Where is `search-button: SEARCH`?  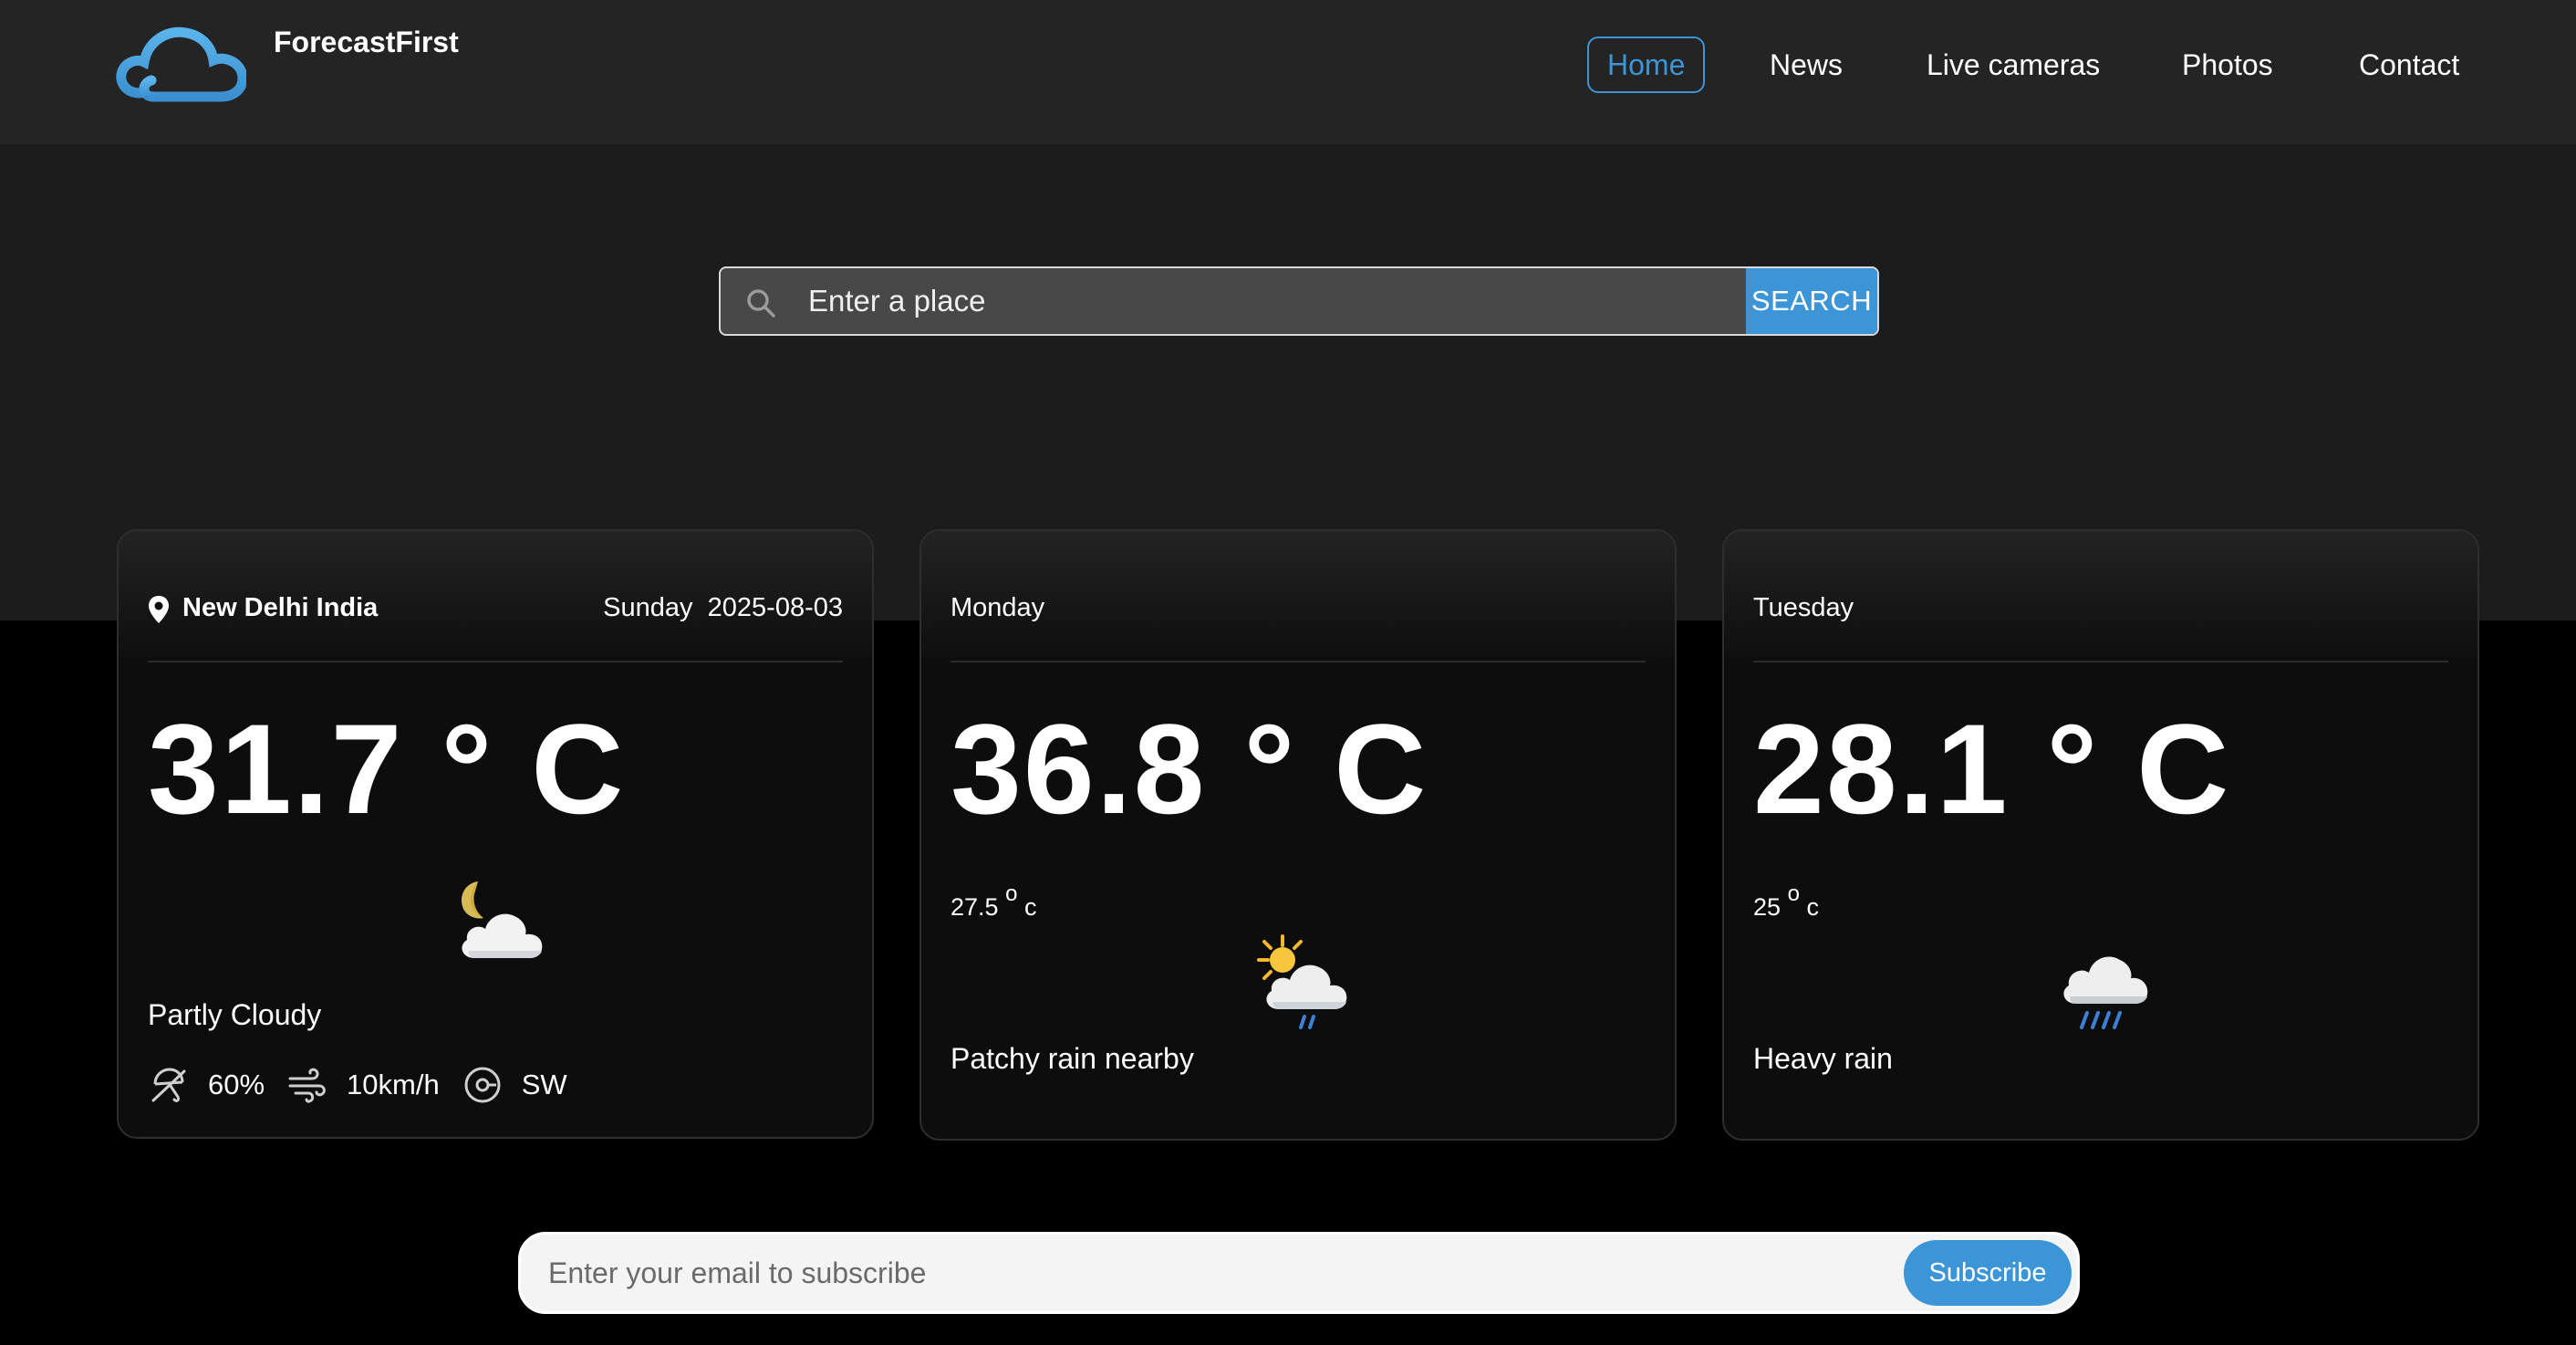
search-button: SEARCH is located at coordinates (1811, 301).